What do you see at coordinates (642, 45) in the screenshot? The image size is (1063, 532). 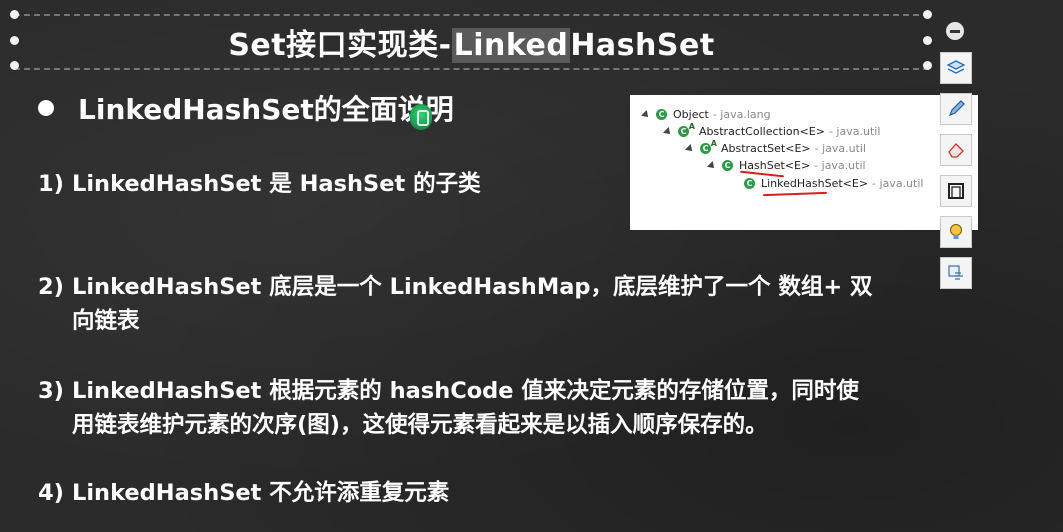 I see `title-suffix: HashSet` at bounding box center [642, 45].